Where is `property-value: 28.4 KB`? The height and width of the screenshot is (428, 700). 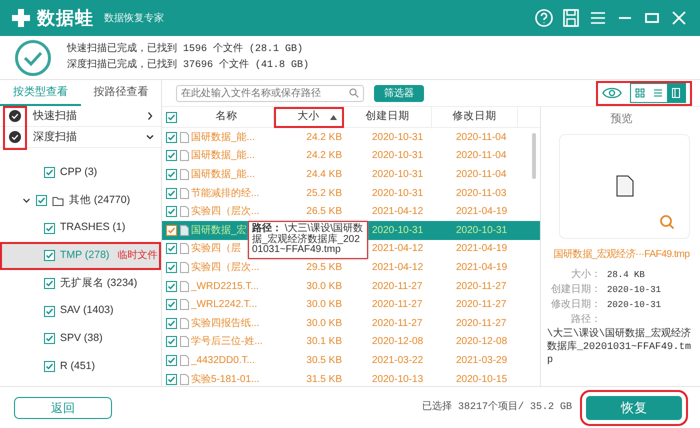 property-value: 28.4 KB is located at coordinates (626, 275).